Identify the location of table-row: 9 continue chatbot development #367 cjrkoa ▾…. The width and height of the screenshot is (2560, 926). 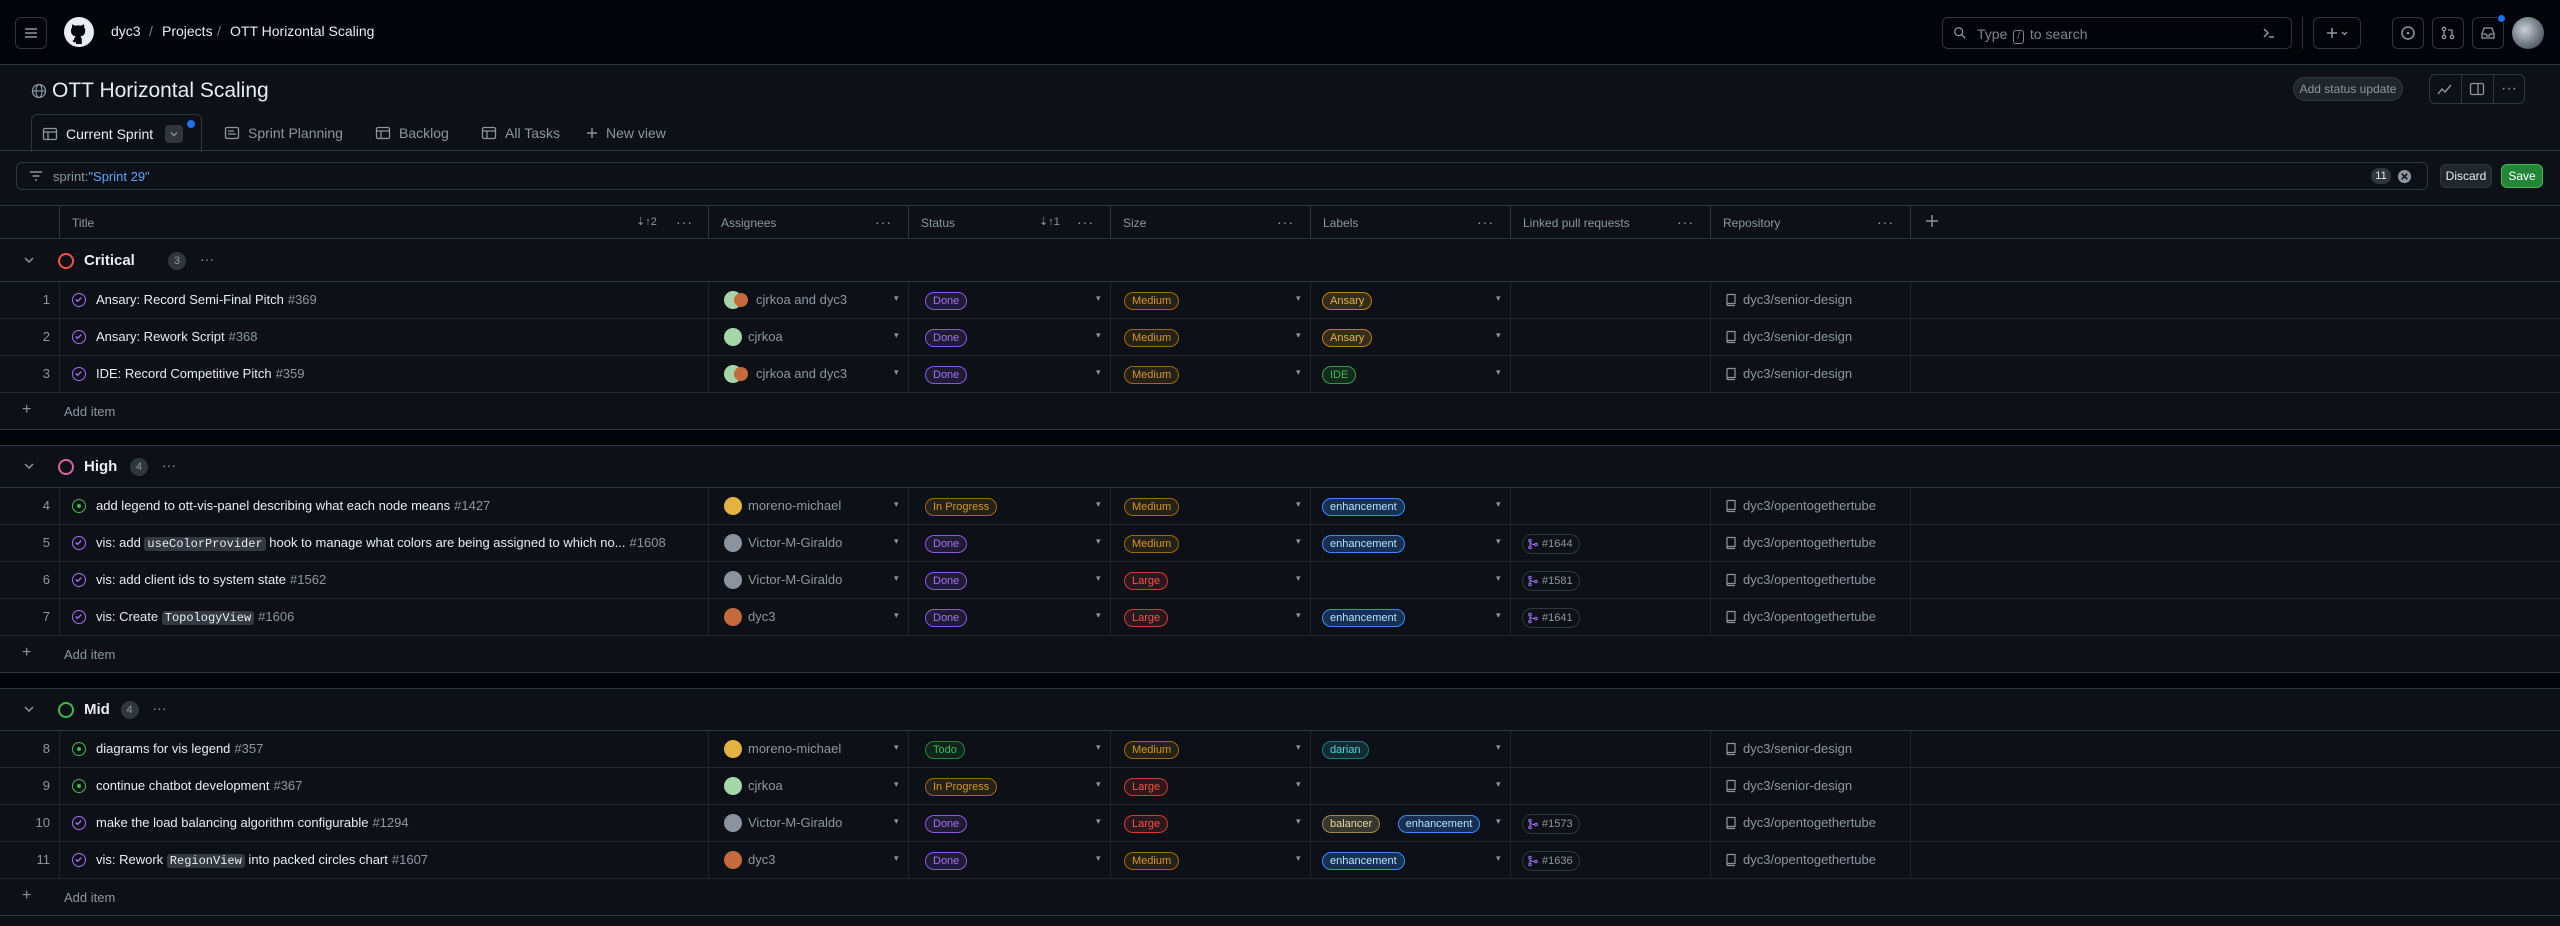
(1280, 786).